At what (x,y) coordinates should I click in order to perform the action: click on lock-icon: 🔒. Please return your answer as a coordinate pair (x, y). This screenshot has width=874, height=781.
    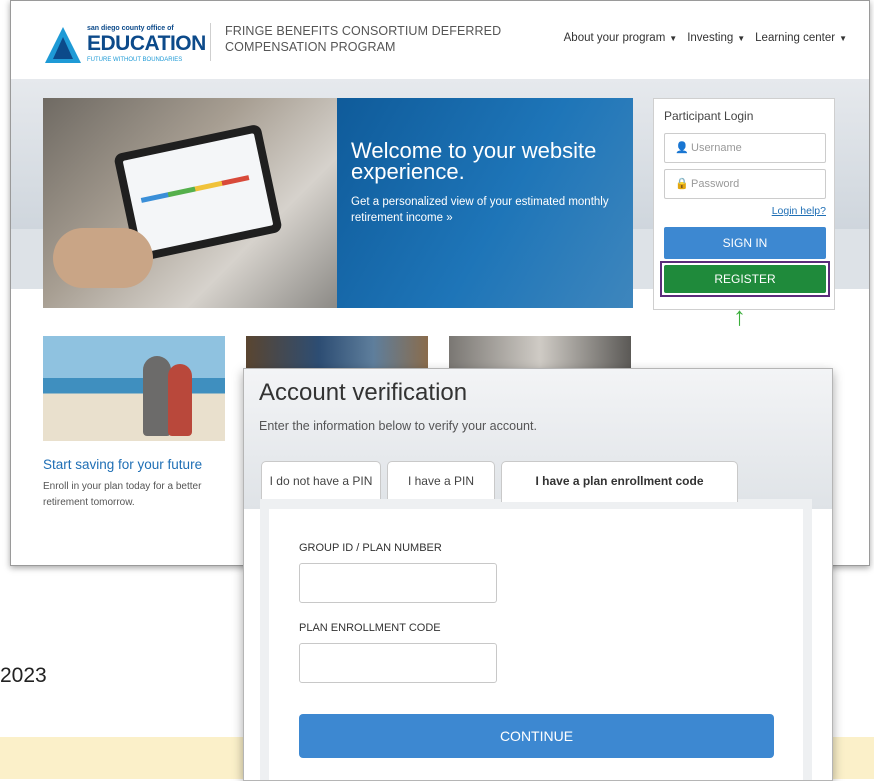
    Looking at the image, I should click on (682, 184).